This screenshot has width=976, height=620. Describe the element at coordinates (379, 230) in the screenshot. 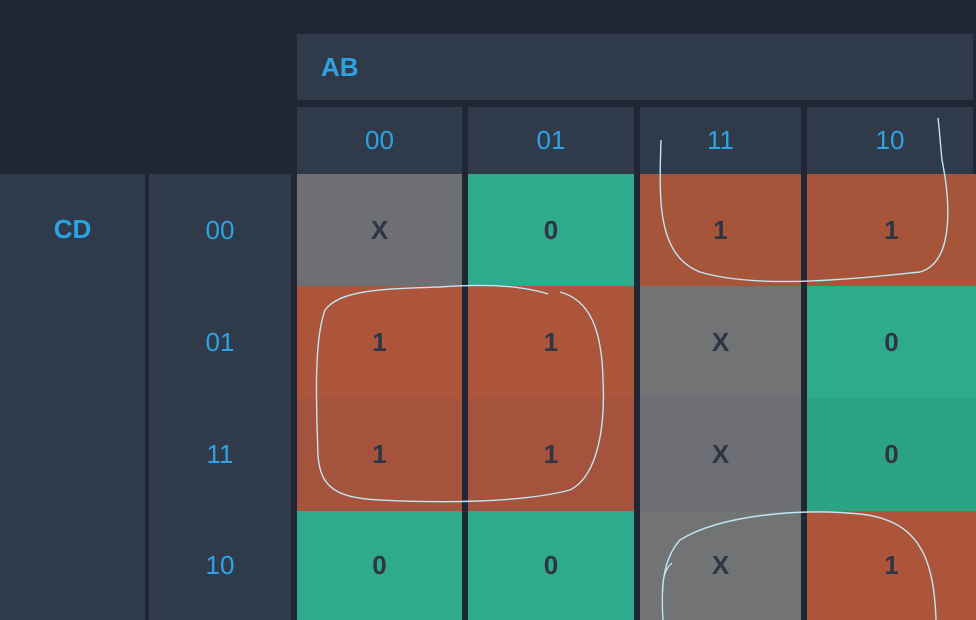

I see `cell-cd00-ab00: X` at that location.